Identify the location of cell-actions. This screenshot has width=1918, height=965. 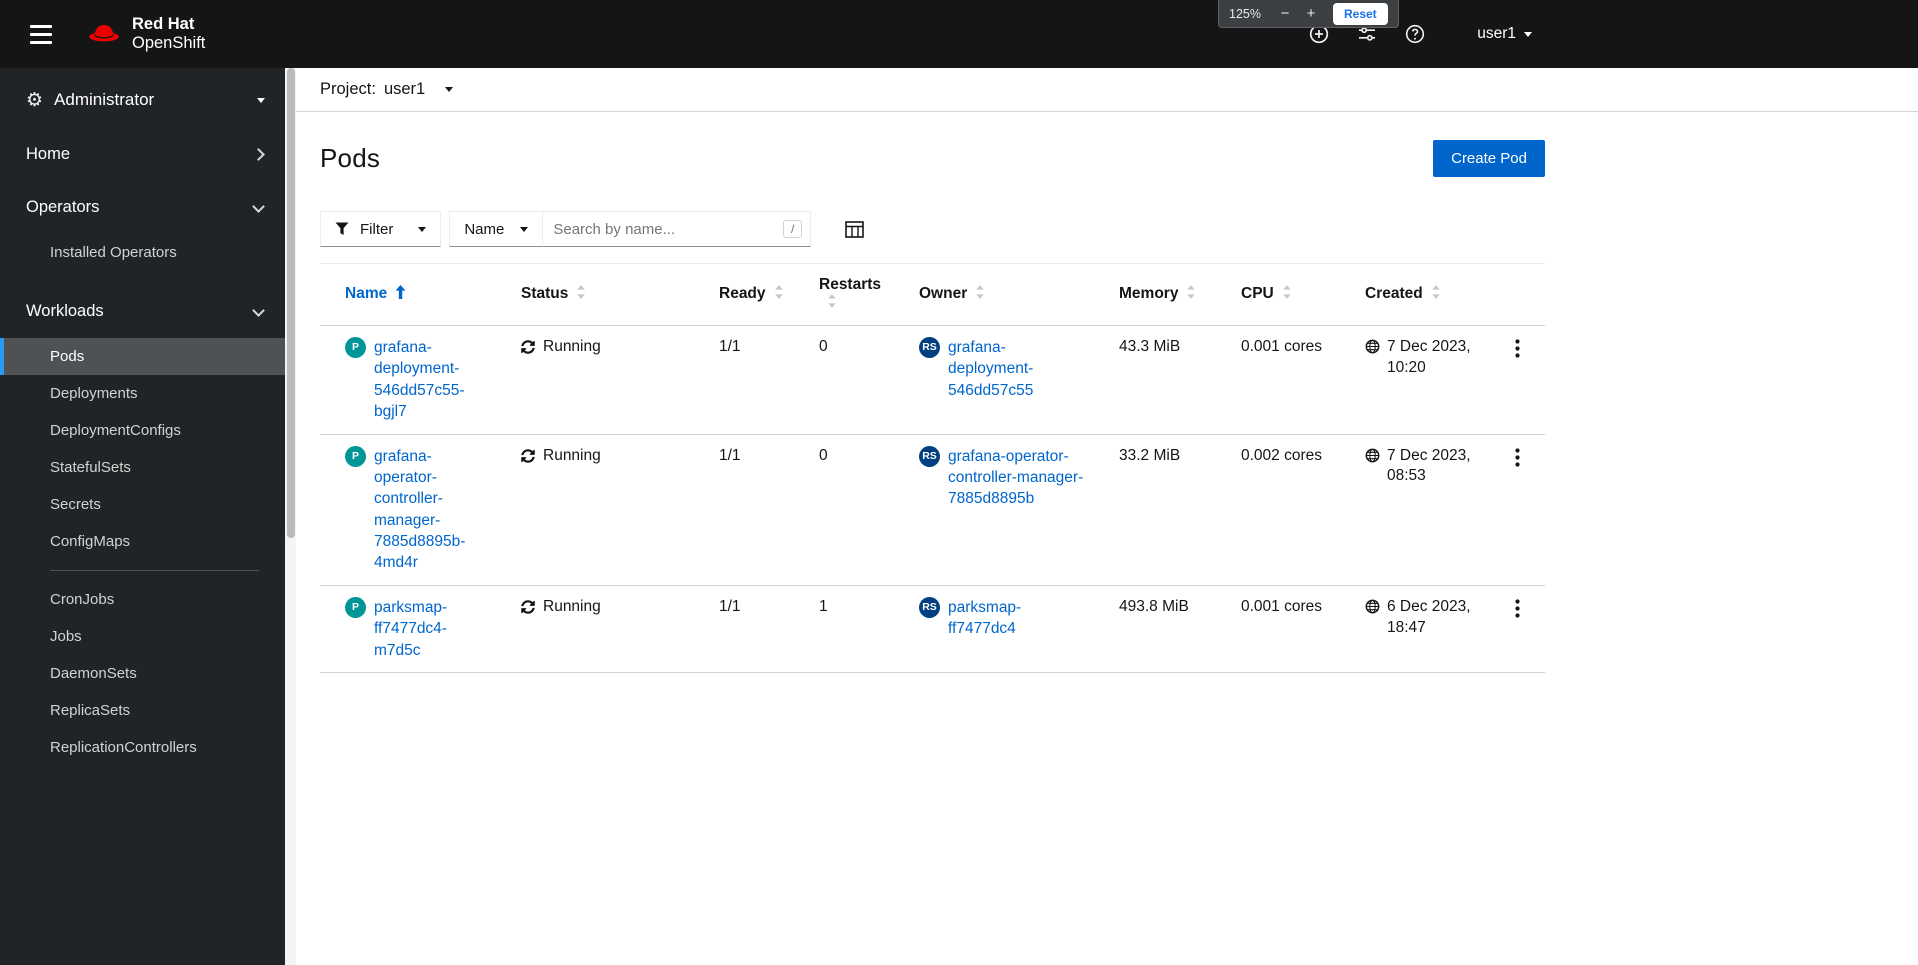
(1517, 380).